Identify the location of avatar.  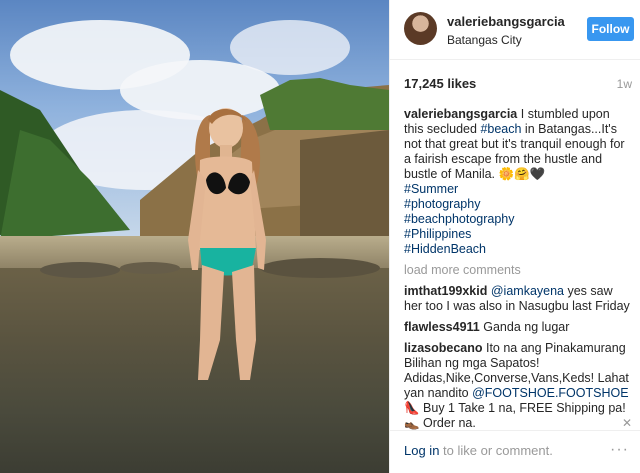
(420, 28).